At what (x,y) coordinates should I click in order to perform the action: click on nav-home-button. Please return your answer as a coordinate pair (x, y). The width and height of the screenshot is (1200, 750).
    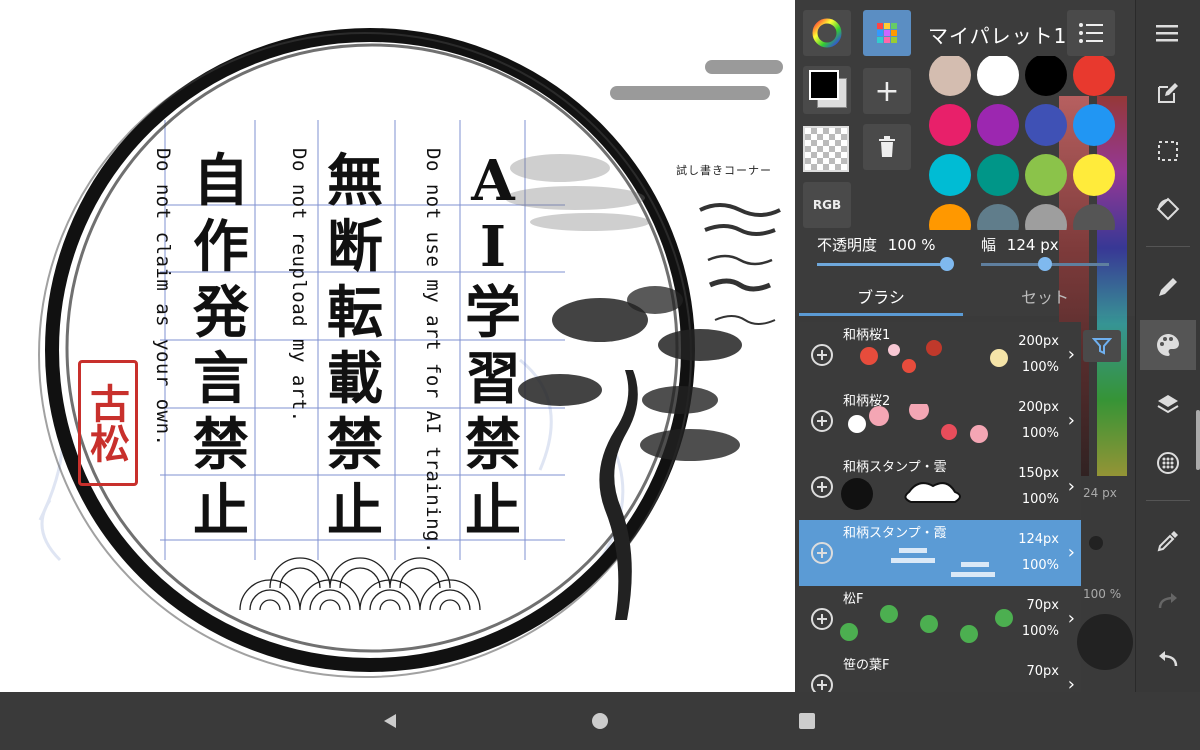
    Looking at the image, I should click on (600, 721).